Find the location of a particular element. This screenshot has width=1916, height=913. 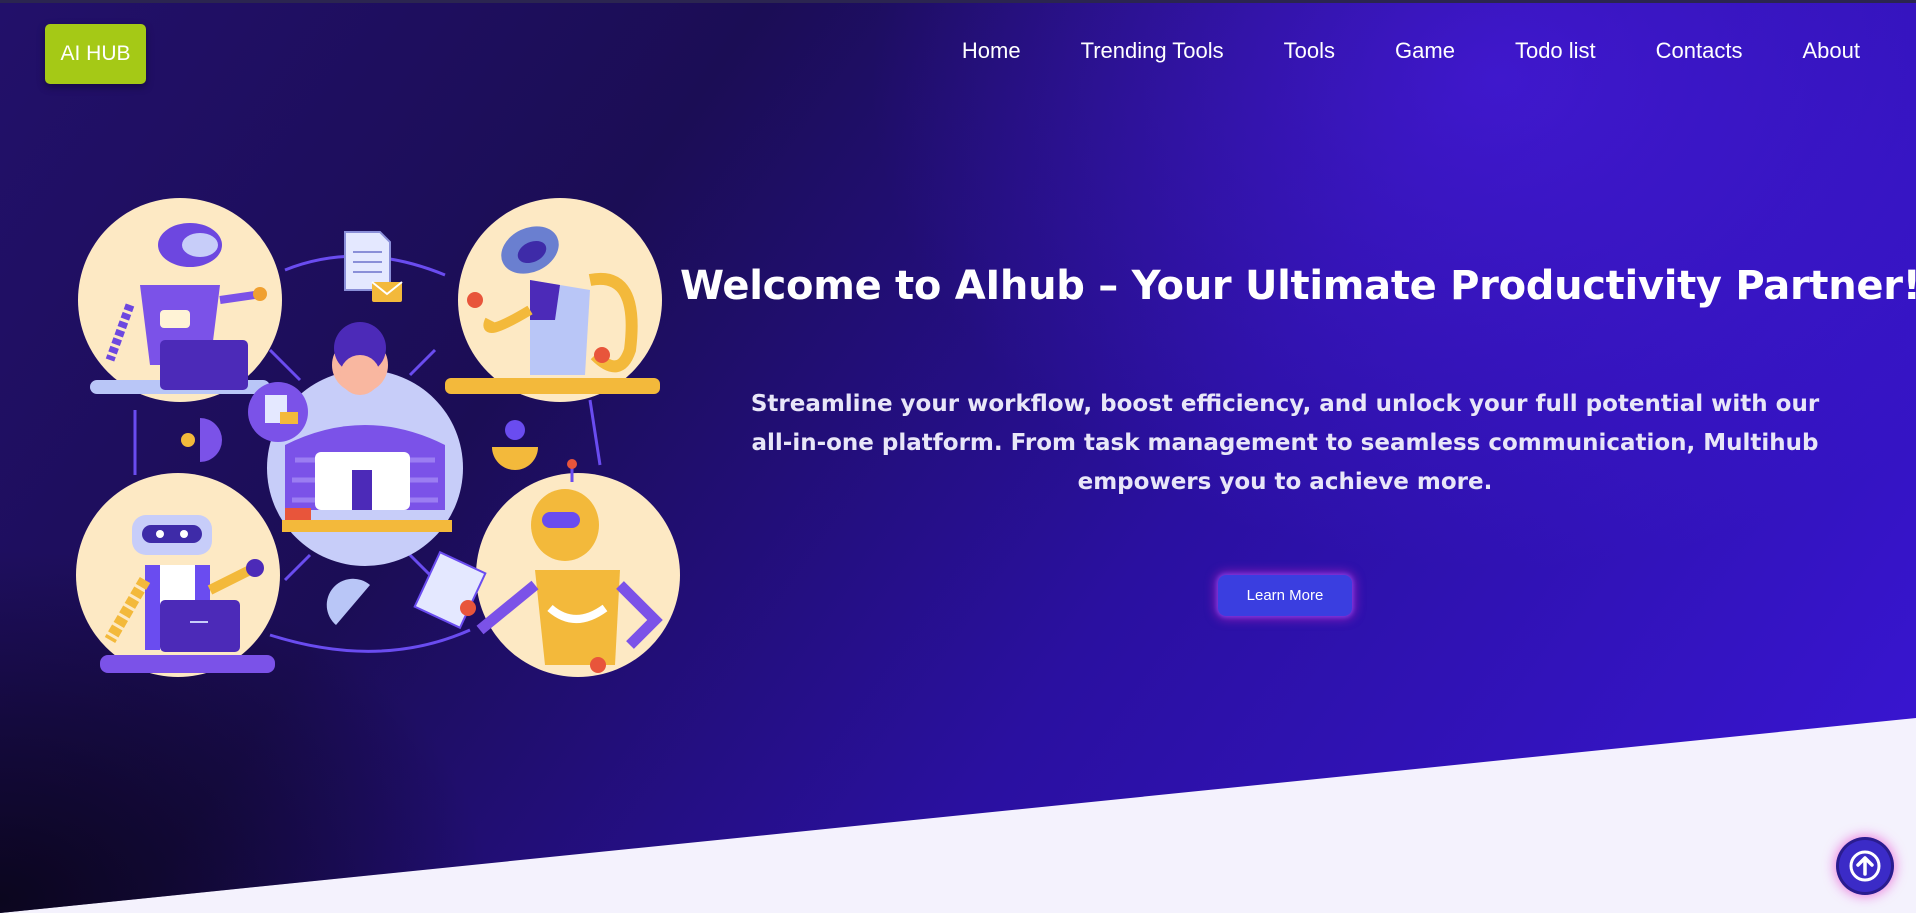

nav-tools: Tools is located at coordinates (1309, 51).